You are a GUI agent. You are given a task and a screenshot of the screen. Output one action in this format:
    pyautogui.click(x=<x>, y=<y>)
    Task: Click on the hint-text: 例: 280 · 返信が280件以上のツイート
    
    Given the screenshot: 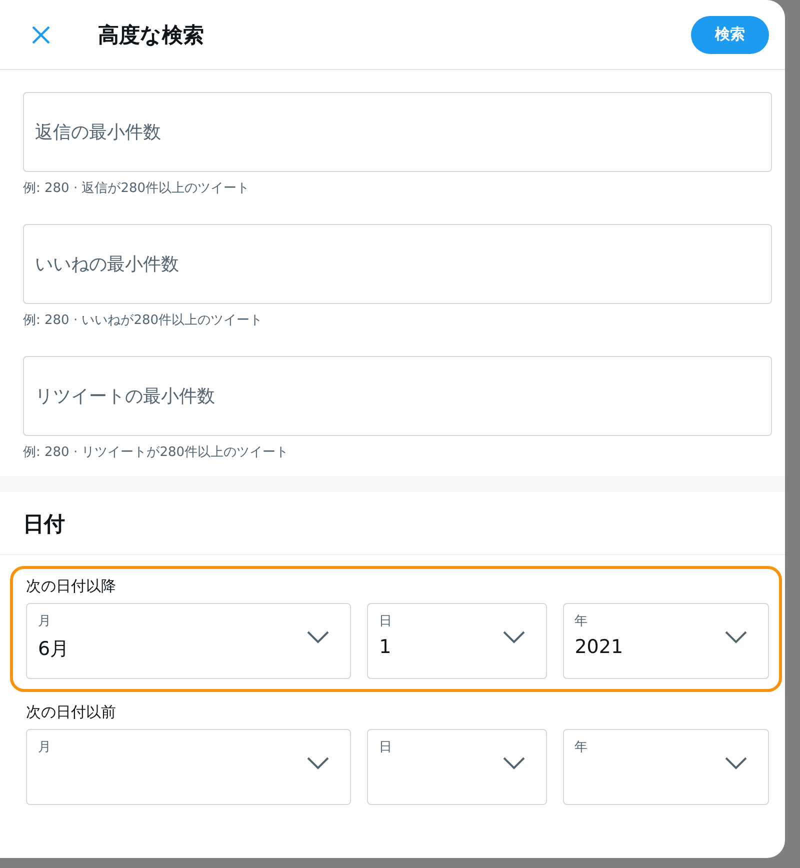 What is the action you would take?
    pyautogui.click(x=137, y=188)
    